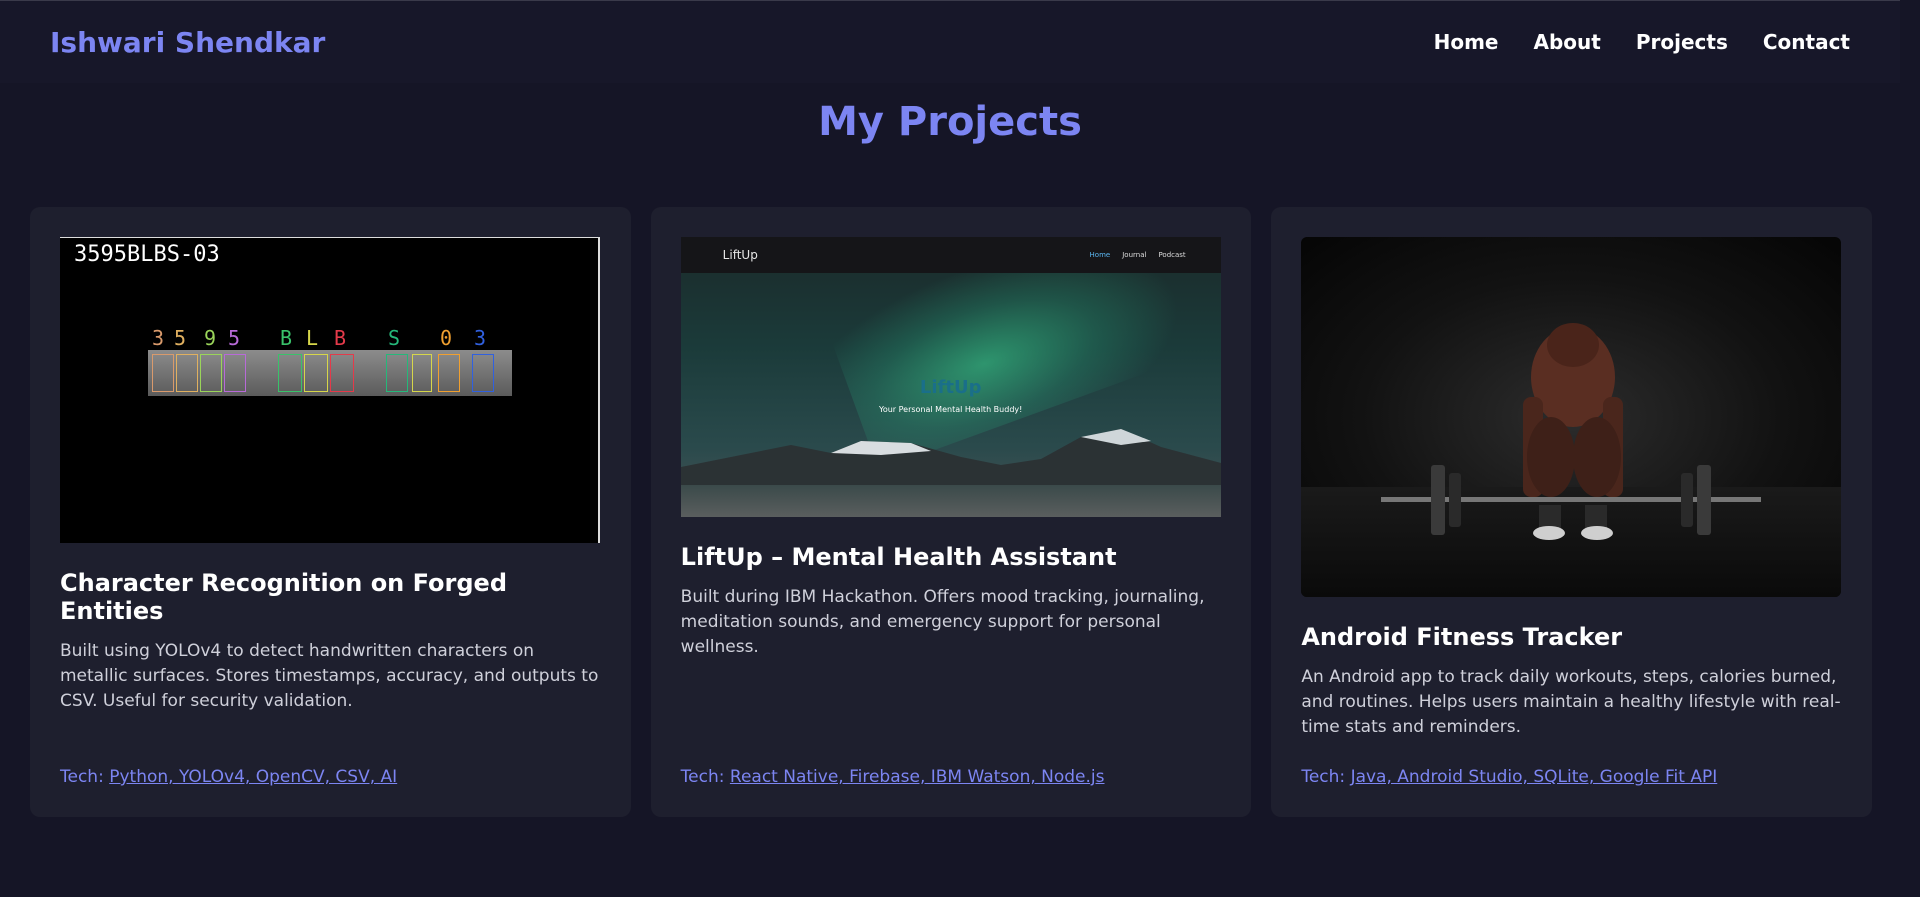 This screenshot has width=1920, height=897. What do you see at coordinates (898, 557) in the screenshot?
I see `project-title: LiftUp – Mental Health Assistant` at bounding box center [898, 557].